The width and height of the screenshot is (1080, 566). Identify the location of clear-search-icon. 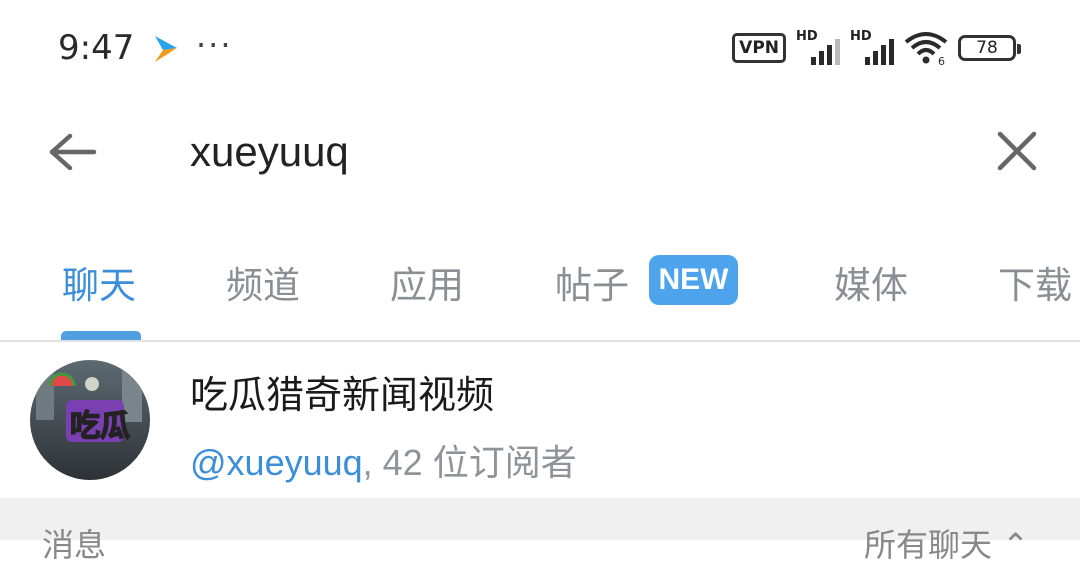
(1017, 151).